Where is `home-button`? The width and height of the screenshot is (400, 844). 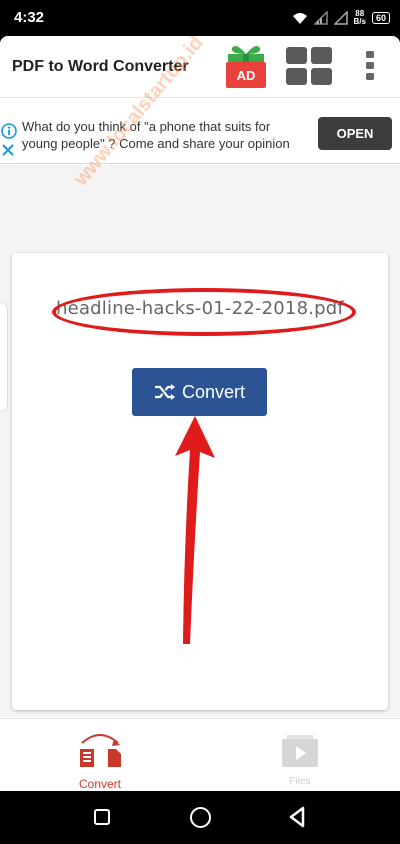 home-button is located at coordinates (200, 817).